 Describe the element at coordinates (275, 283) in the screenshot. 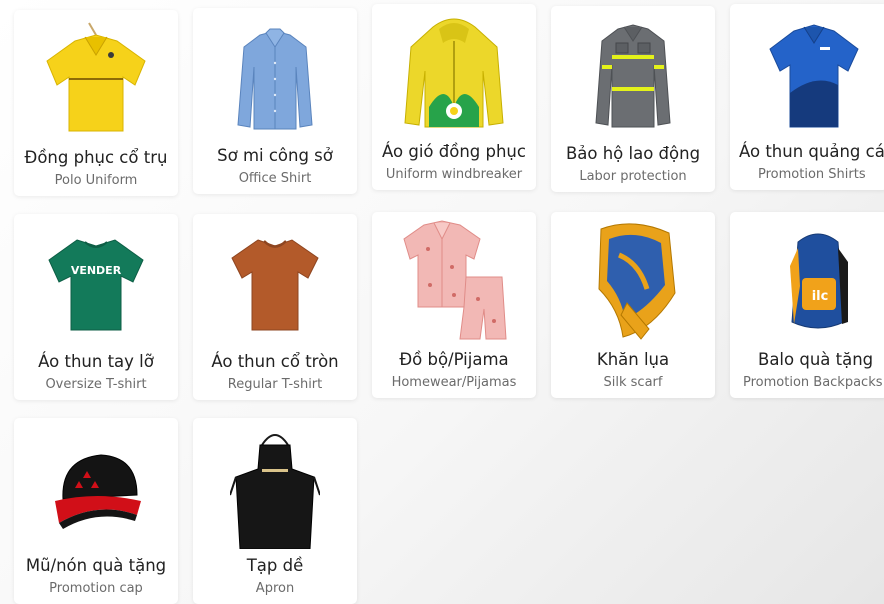

I see `tshirt-icon` at that location.